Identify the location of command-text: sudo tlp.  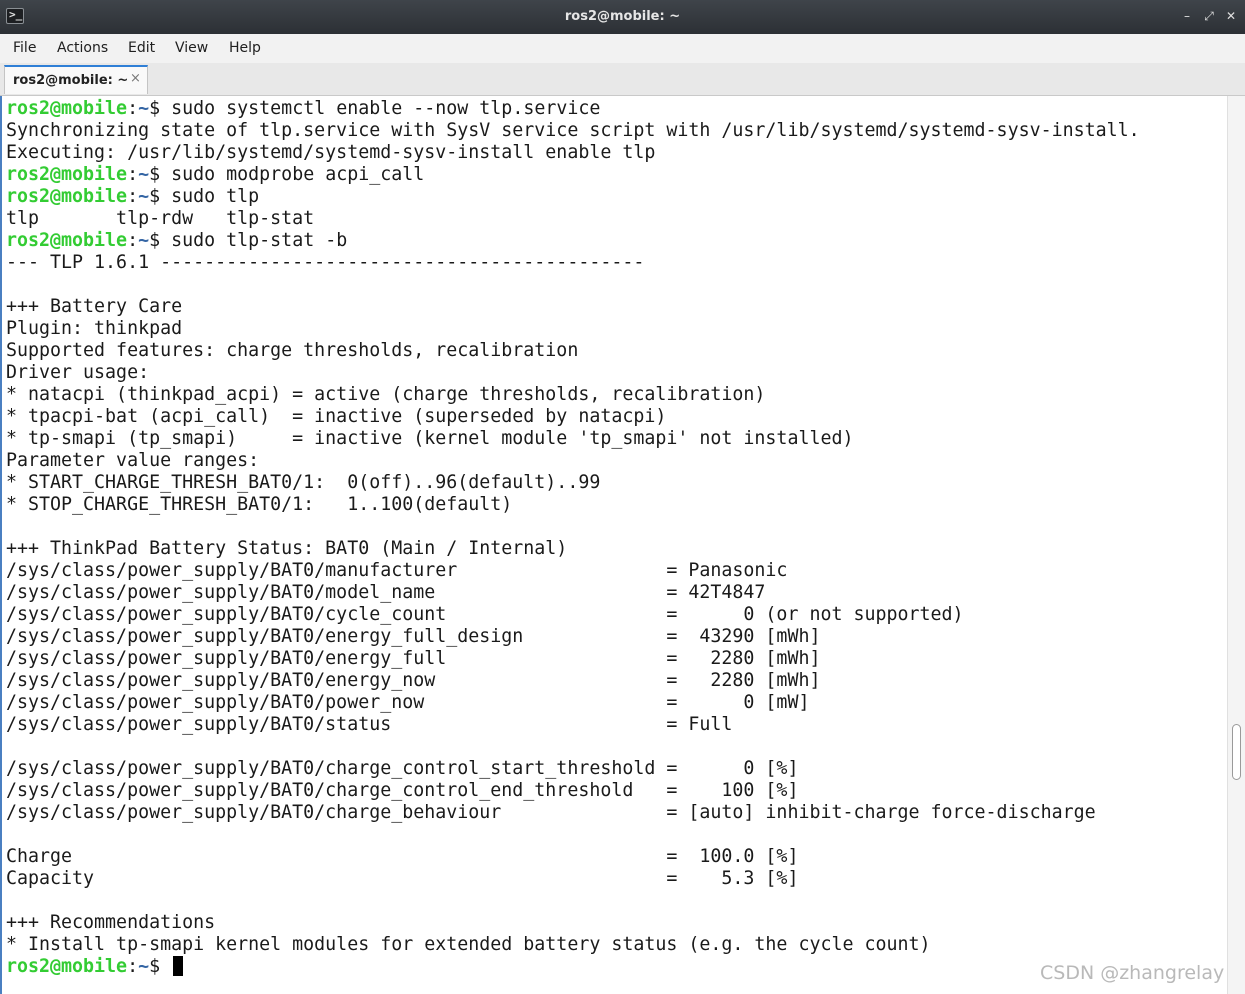
(215, 196).